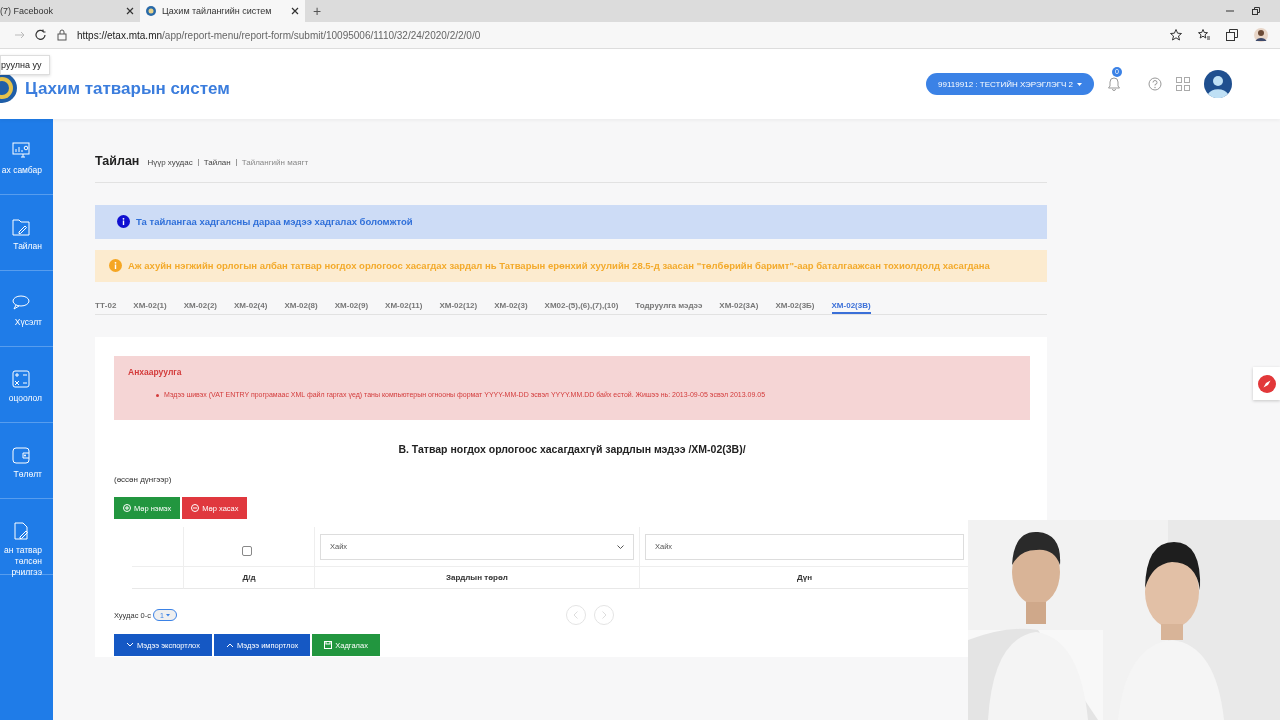 This screenshot has width=1280, height=720. Describe the element at coordinates (275, 162) in the screenshot. I see `breadcrumb-current: Тайлангийн маягт` at that location.